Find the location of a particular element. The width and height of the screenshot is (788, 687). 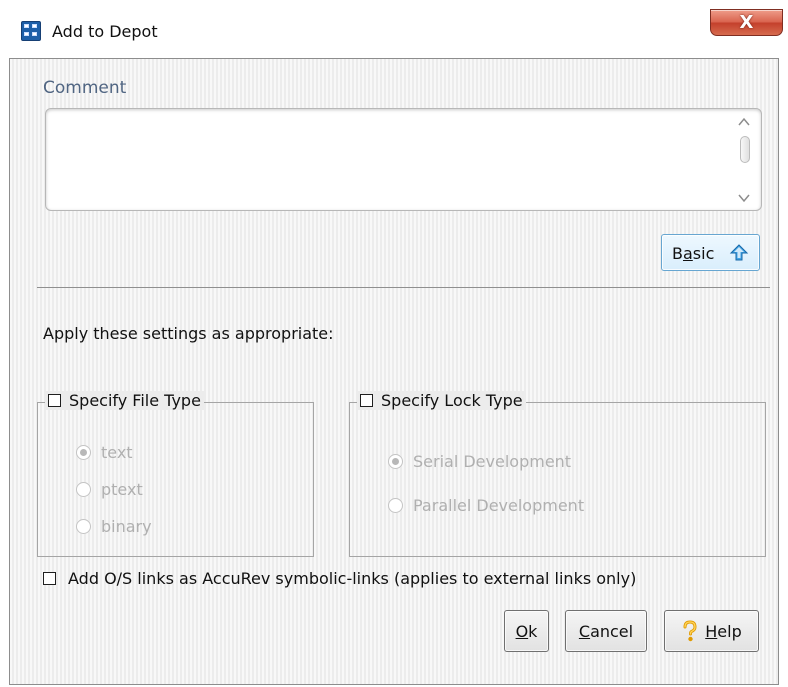

scroll-down-arrow-icon is located at coordinates (744, 198).